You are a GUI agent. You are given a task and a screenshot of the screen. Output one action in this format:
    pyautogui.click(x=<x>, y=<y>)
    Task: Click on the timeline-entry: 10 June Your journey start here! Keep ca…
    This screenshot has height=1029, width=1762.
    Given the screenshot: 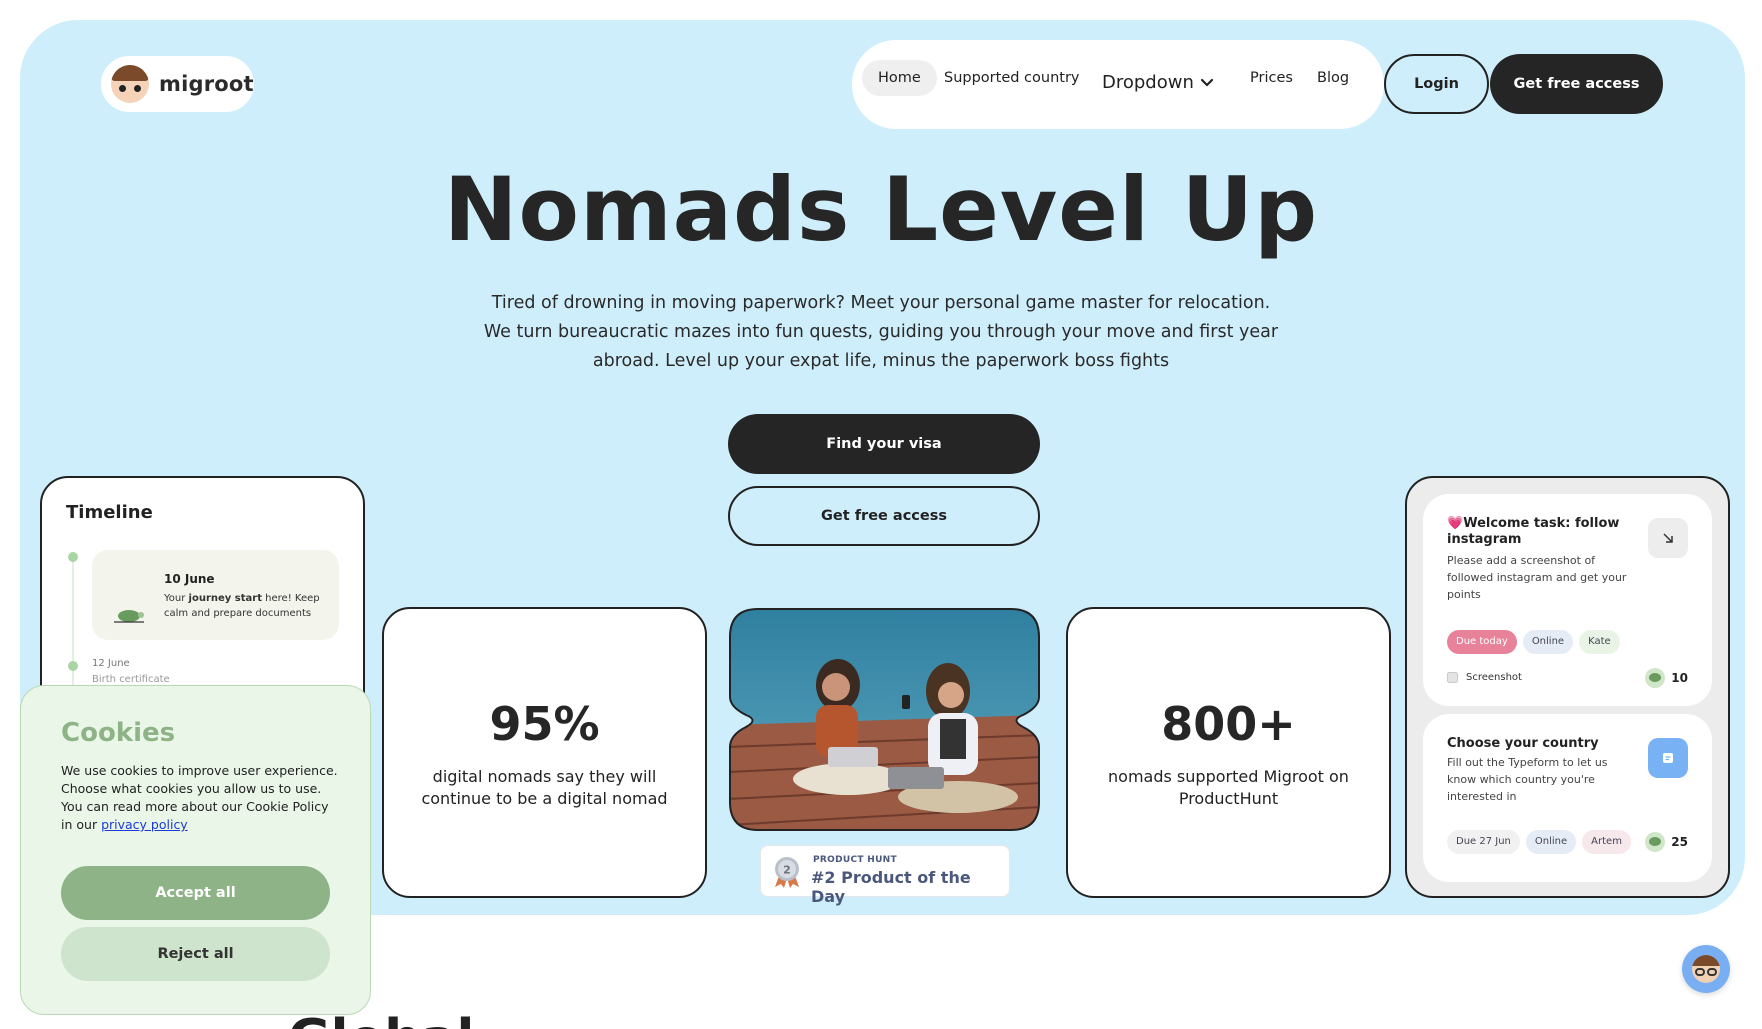 What is the action you would take?
    pyautogui.click(x=215, y=595)
    